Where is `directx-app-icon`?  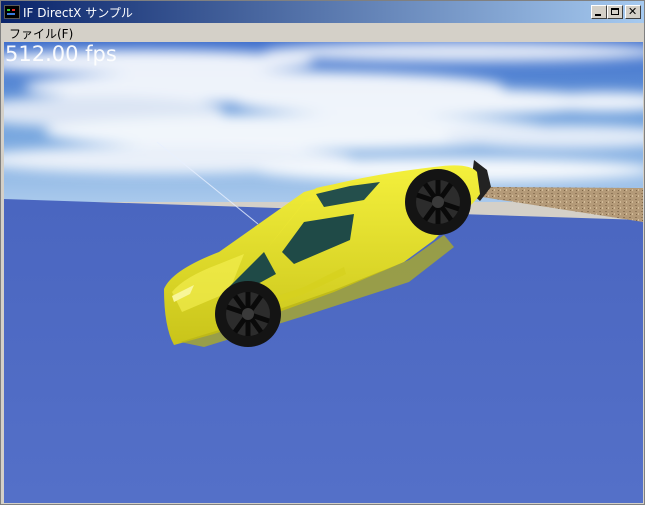
directx-app-icon is located at coordinates (12, 12).